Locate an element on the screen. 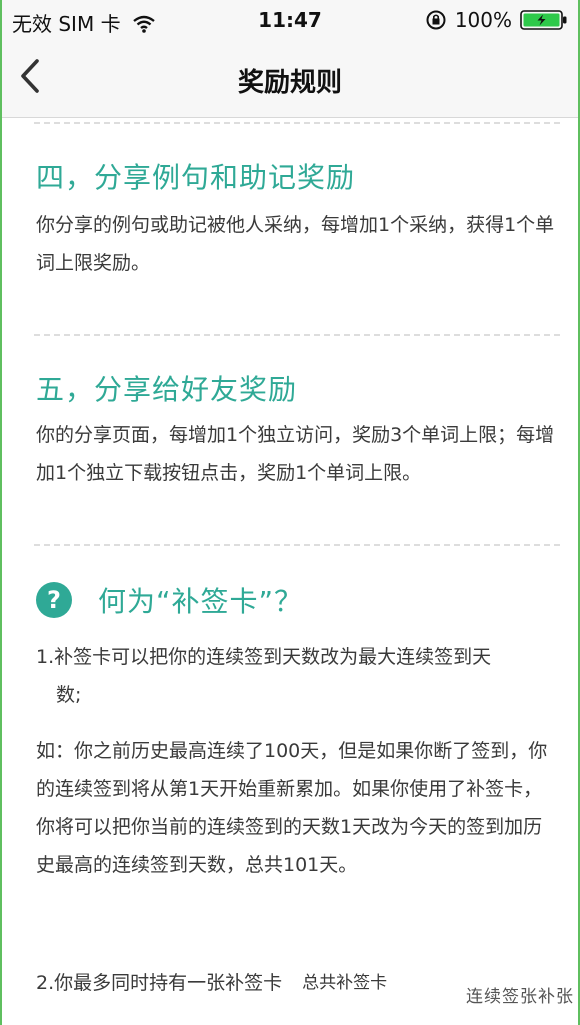  overlay-caption: 连续签张补张 is located at coordinates (520, 997).